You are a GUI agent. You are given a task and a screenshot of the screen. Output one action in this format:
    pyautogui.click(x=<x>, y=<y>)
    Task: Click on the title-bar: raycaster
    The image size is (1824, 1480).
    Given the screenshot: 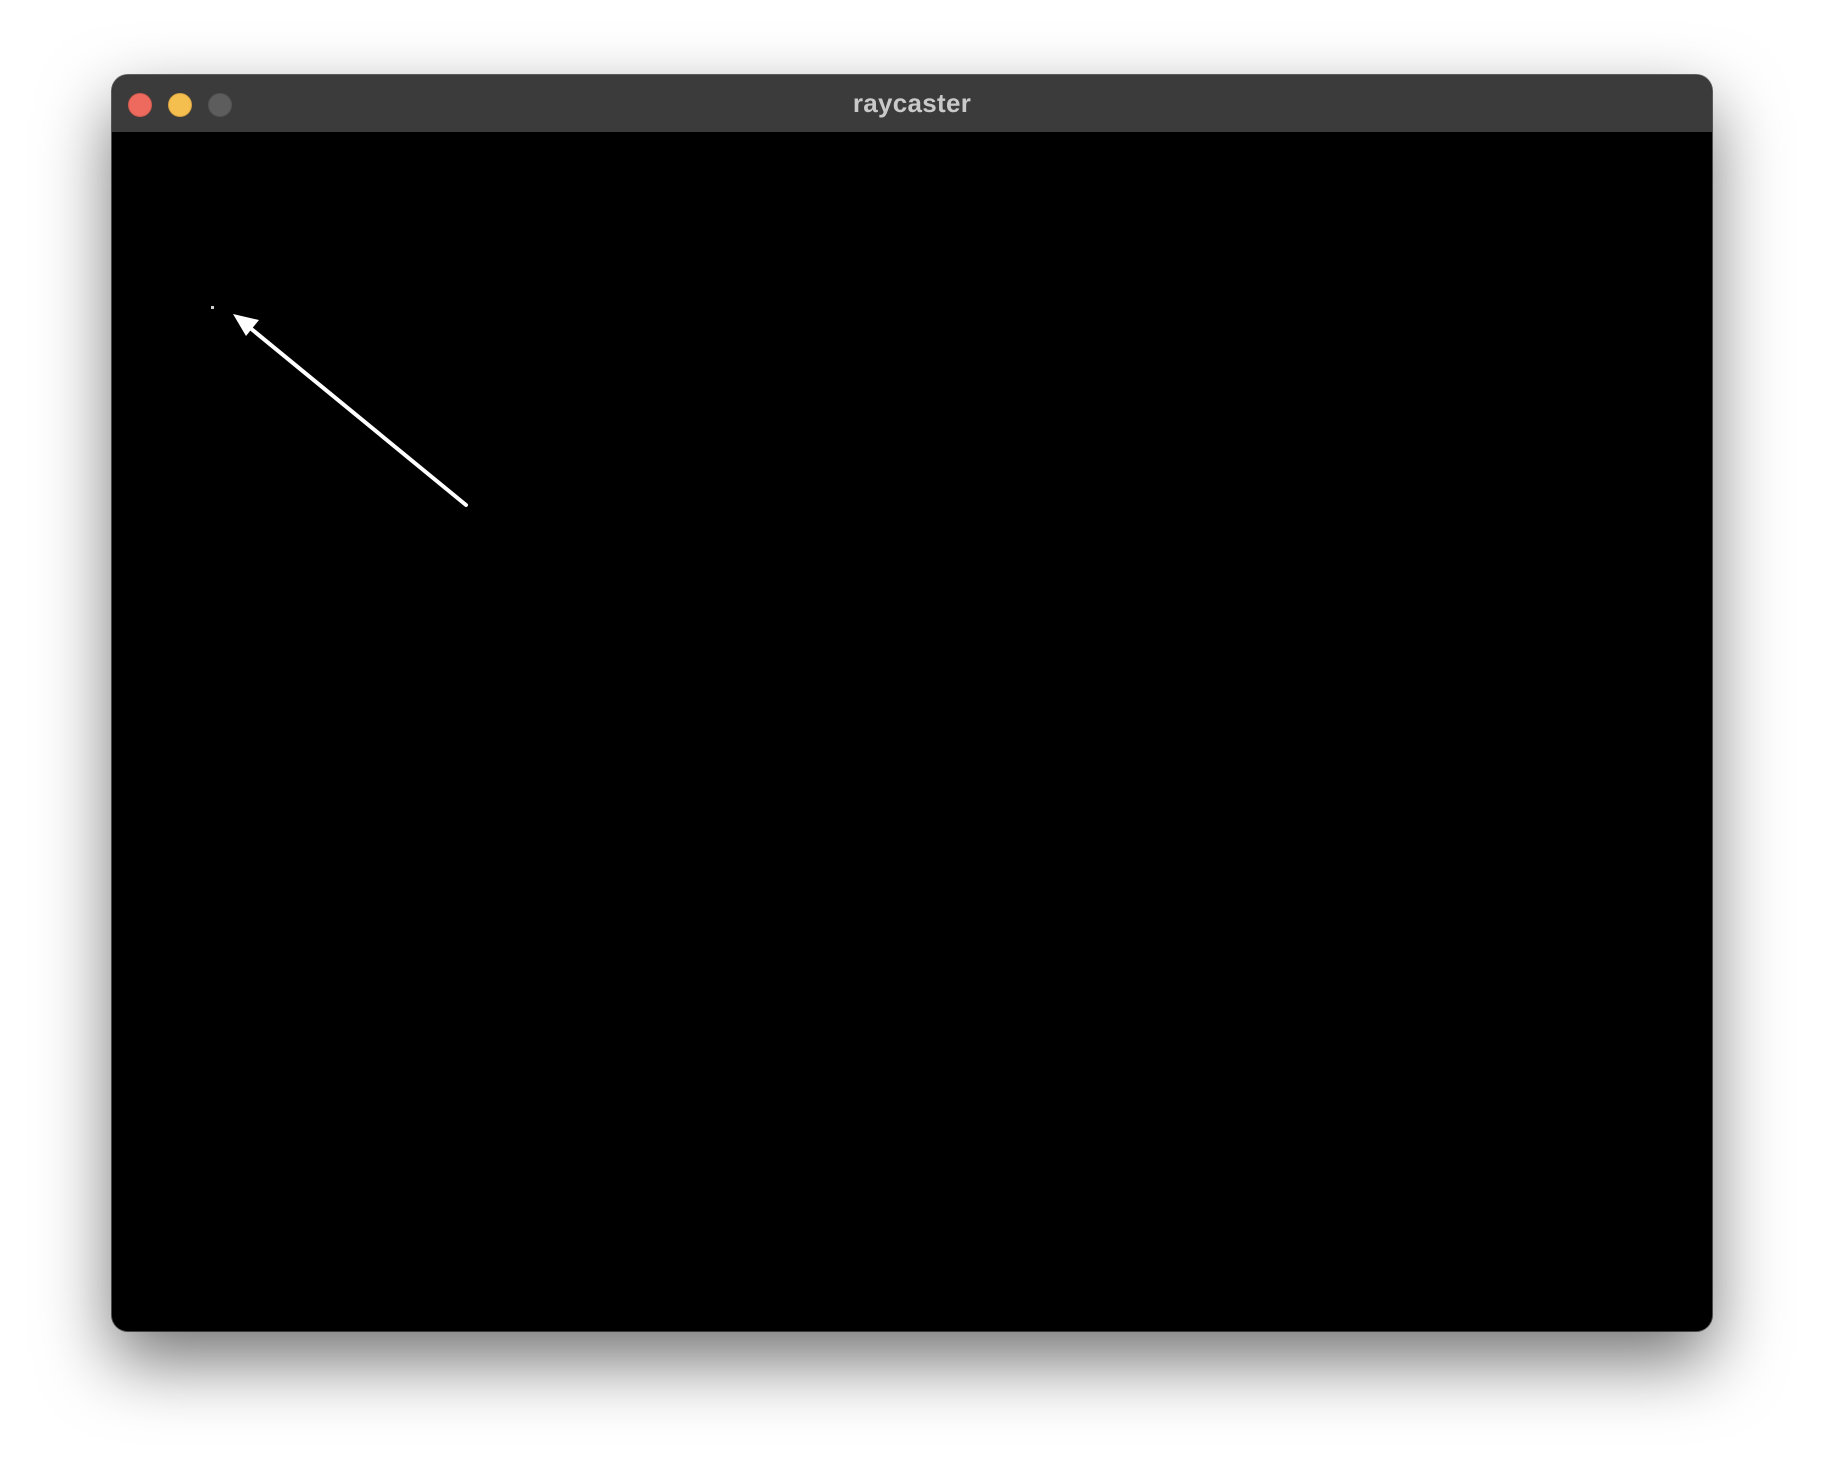 What is the action you would take?
    pyautogui.click(x=912, y=104)
    